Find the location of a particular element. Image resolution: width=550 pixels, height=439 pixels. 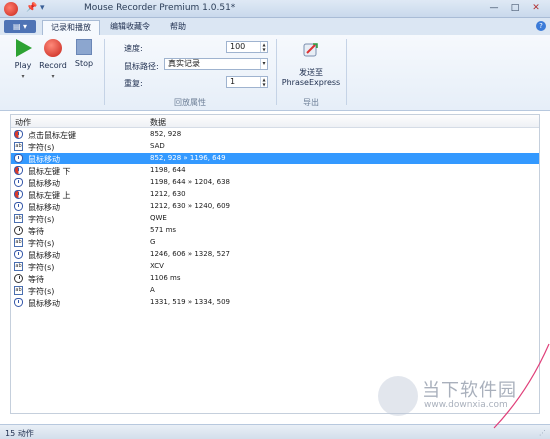

action-count: 15 动作 is located at coordinates (19, 433).